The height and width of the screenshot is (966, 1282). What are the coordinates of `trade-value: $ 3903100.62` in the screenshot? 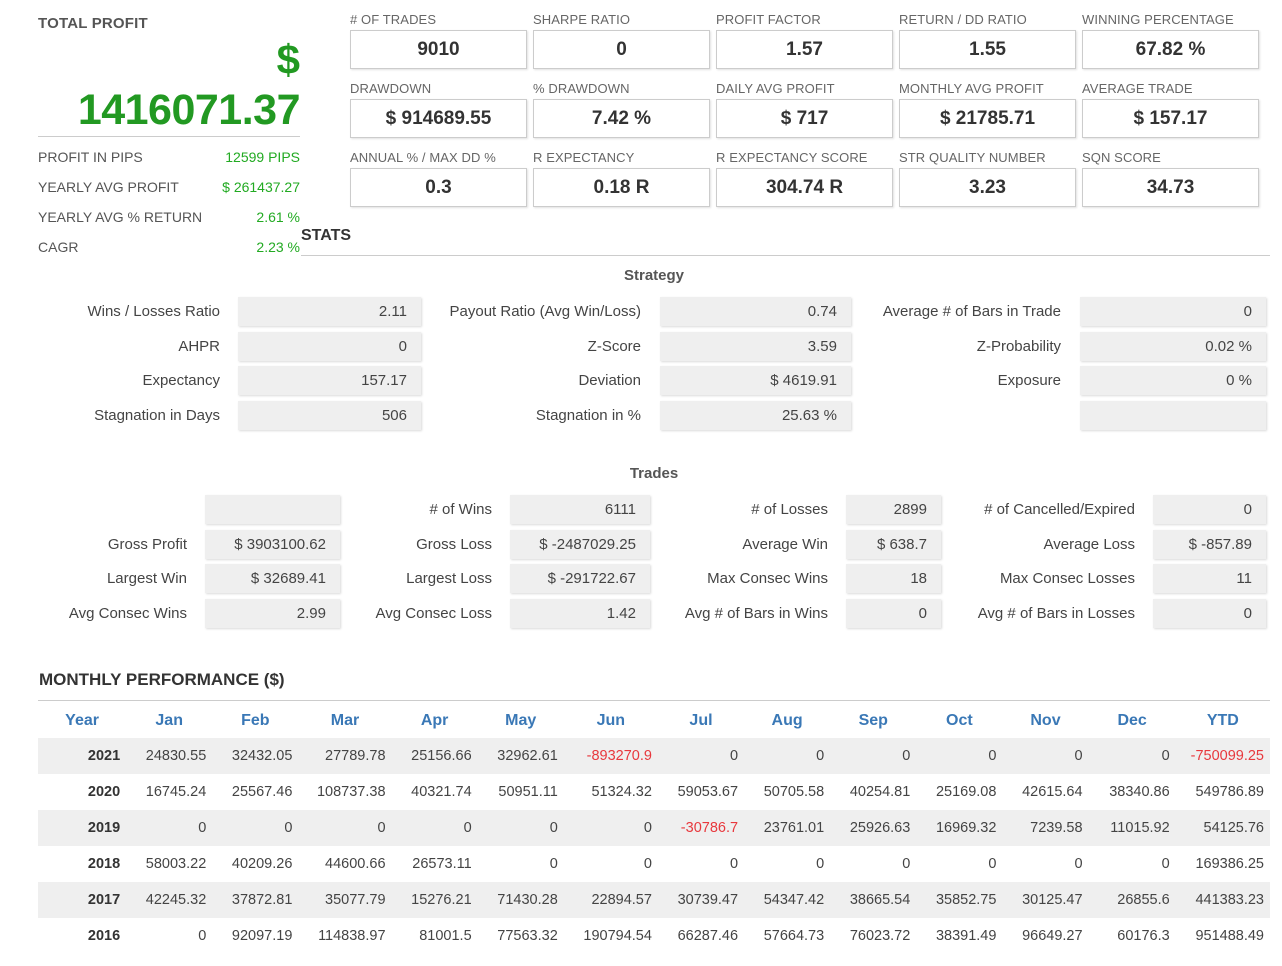 It's located at (272, 544).